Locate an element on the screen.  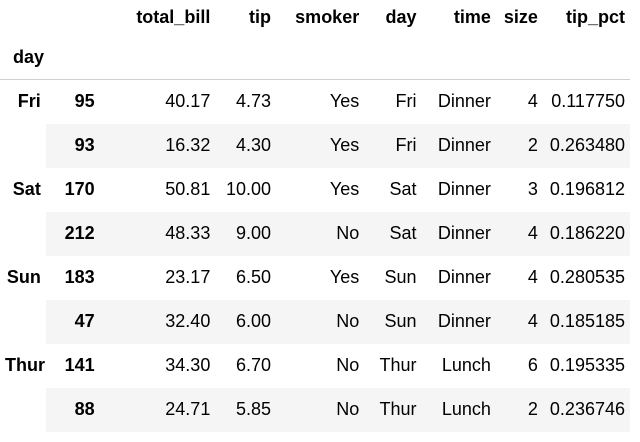
table-cell: 0.195335 is located at coordinates (587, 365).